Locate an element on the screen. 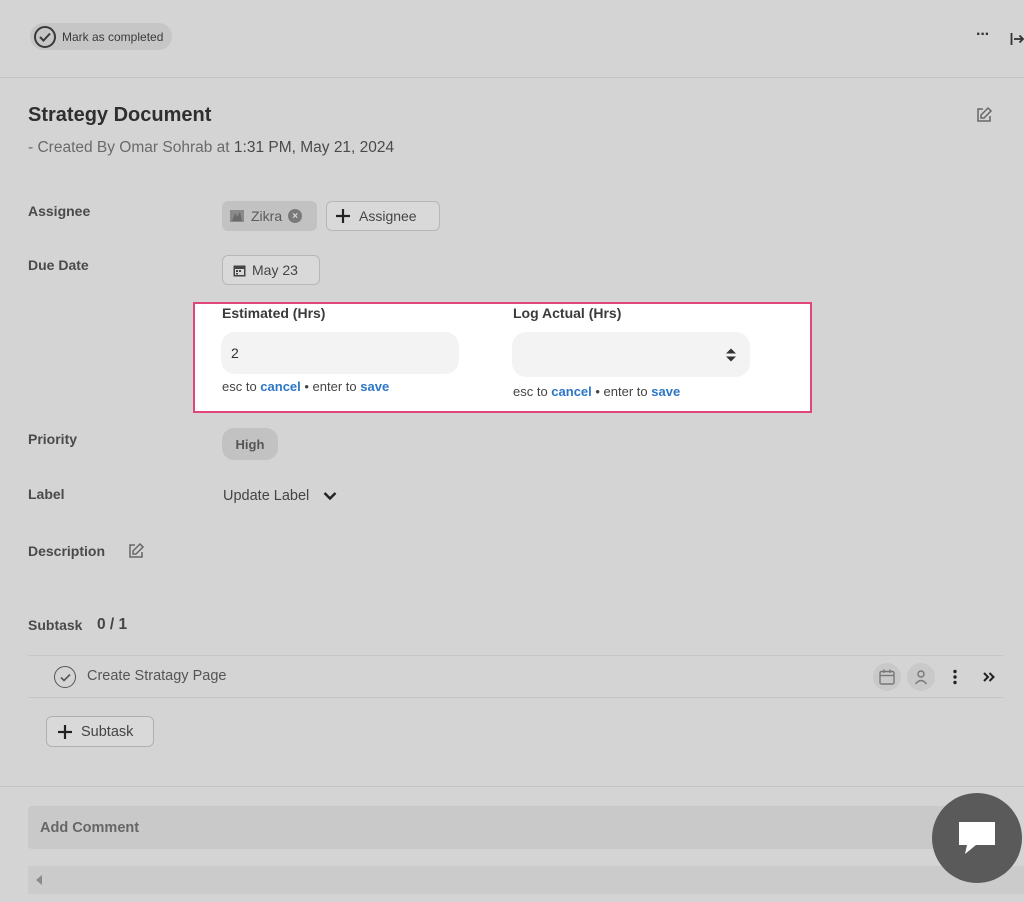 This screenshot has height=902, width=1024. number-stepper-icon is located at coordinates (731, 355).